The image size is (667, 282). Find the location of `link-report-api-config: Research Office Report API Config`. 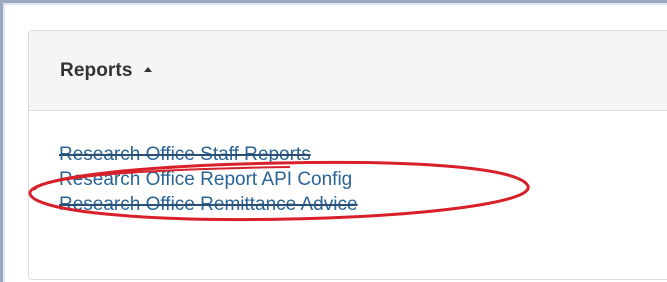

link-report-api-config: Research Office Report API Config is located at coordinates (363, 179).